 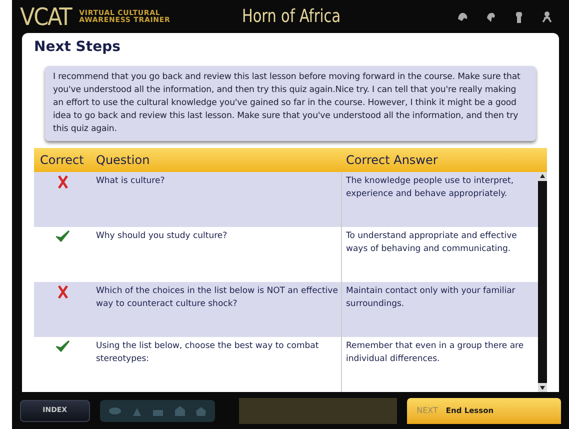 I want to click on answer-text: Remember that even in a group there are individual differences., so click(x=435, y=353).